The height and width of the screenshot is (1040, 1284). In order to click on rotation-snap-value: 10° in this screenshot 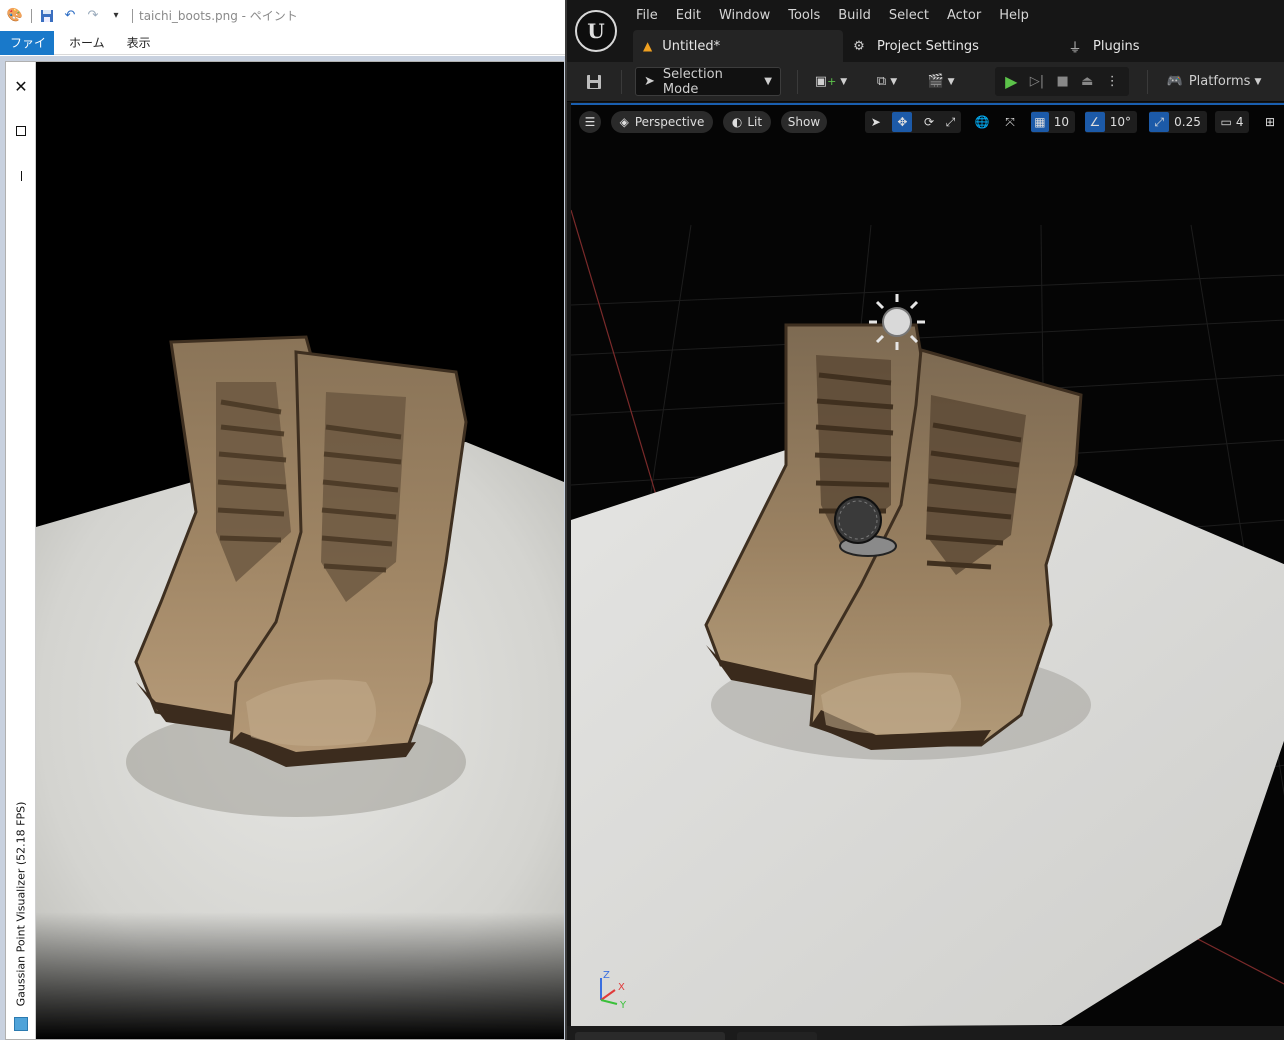, I will do `click(1120, 122)`.